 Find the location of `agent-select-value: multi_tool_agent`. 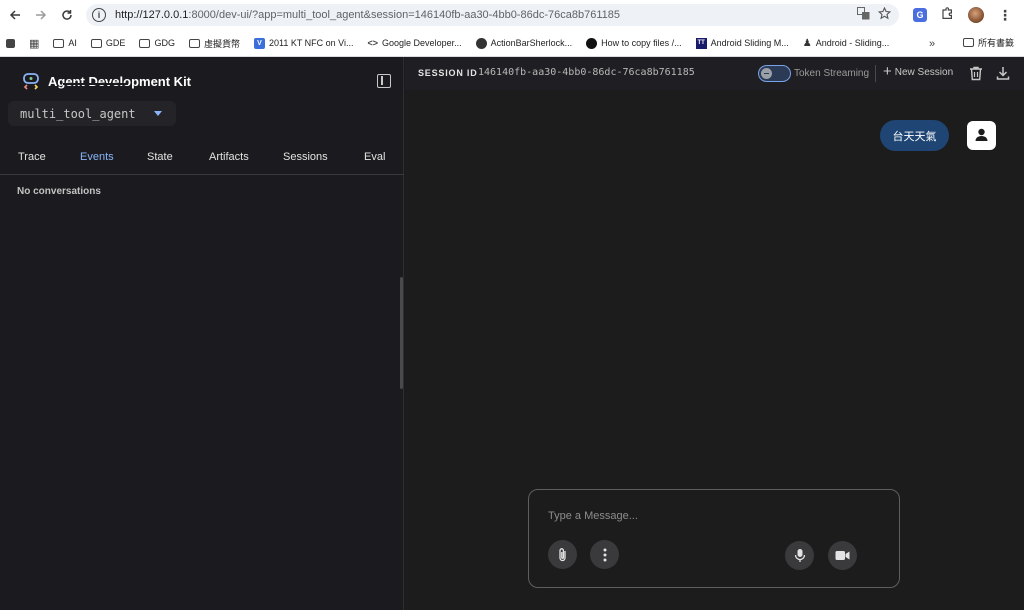

agent-select-value: multi_tool_agent is located at coordinates (78, 113).